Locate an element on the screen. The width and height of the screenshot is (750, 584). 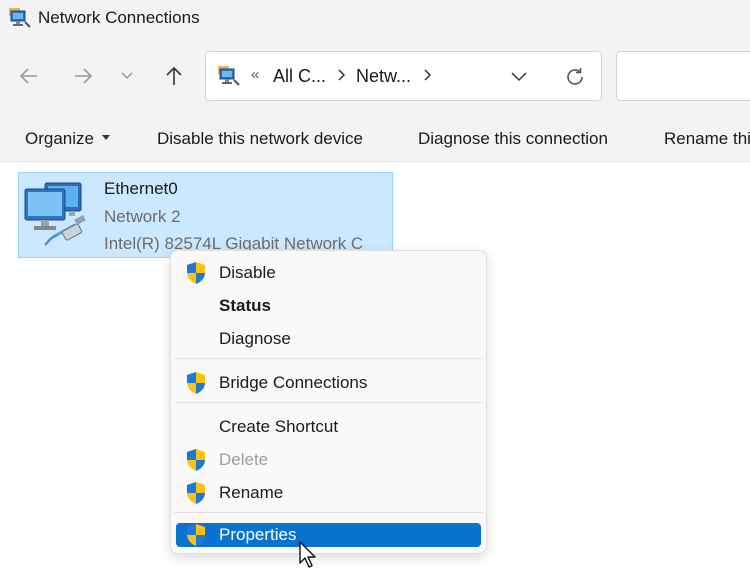
organize-label: Organize is located at coordinates (59, 138).